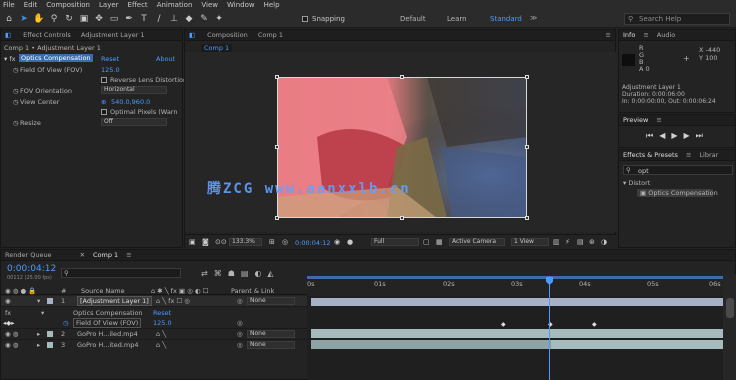 This screenshot has height=380, width=736. I want to click on zoom-tool-icon: ⚲, so click(54, 19).